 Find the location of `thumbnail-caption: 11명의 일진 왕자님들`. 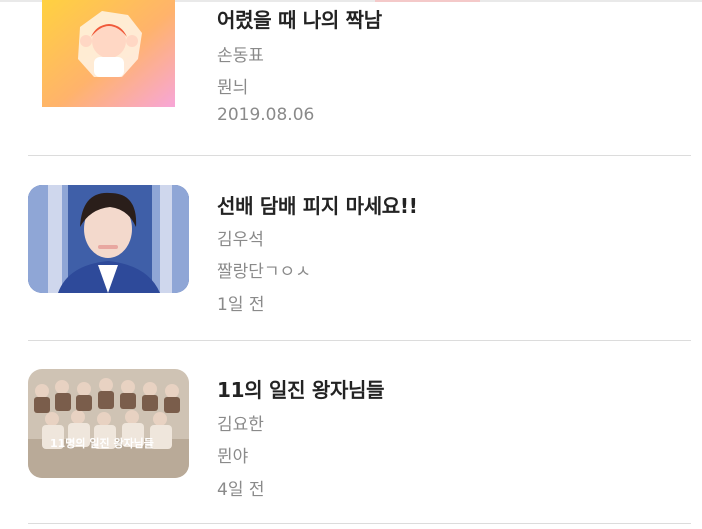

thumbnail-caption: 11명의 일진 왕자님들 is located at coordinates (102, 443).